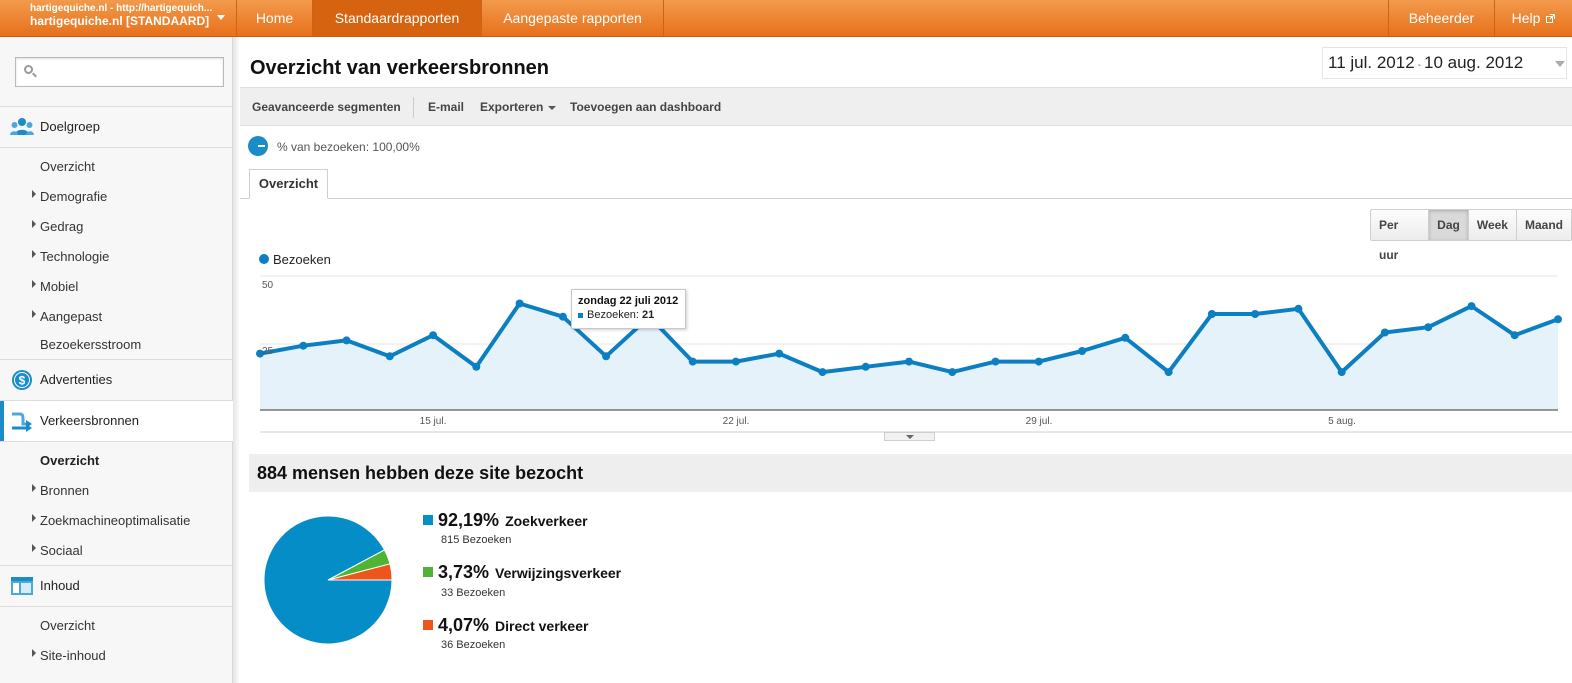  What do you see at coordinates (120, 21) in the screenshot?
I see `account-property: hartigequiche.nl [STANDAARD]` at bounding box center [120, 21].